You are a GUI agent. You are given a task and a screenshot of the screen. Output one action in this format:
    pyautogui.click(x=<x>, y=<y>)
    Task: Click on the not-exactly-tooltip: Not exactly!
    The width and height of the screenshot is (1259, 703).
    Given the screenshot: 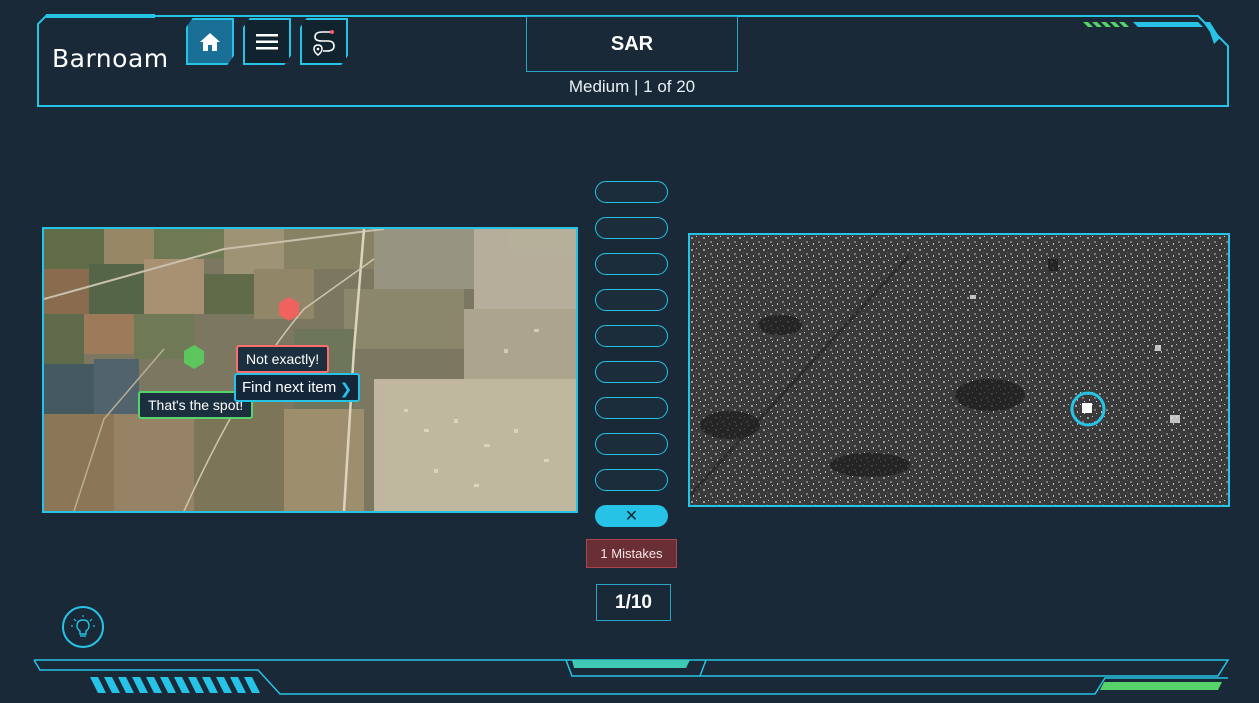 What is the action you would take?
    pyautogui.click(x=283, y=359)
    